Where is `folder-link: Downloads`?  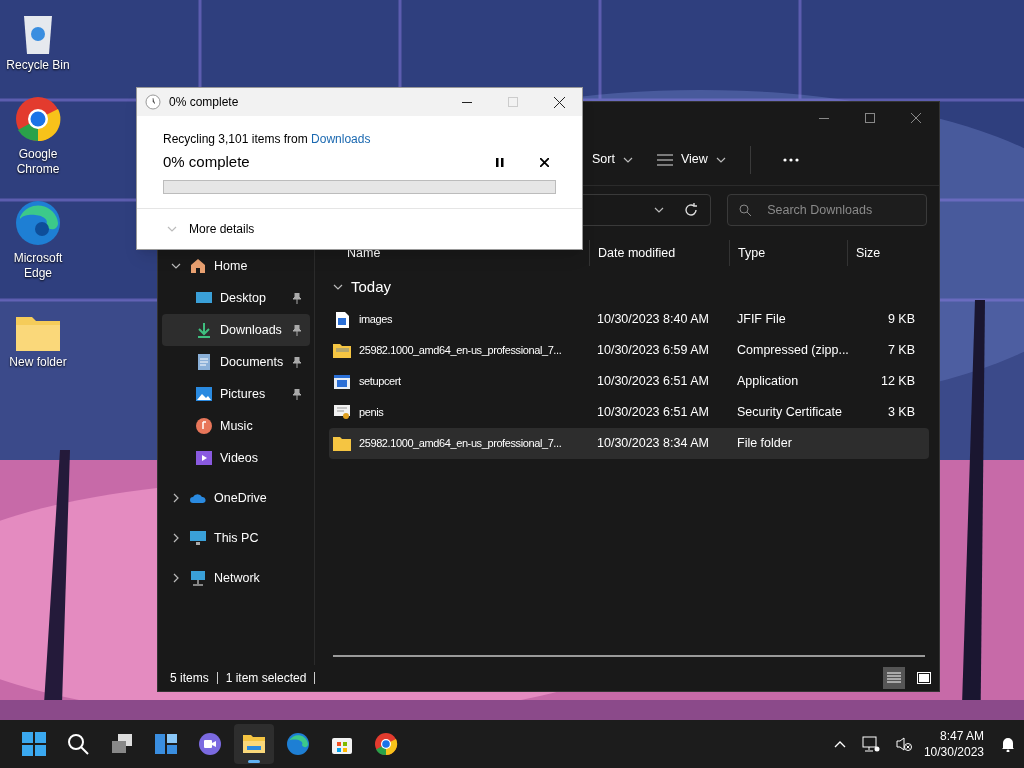 folder-link: Downloads is located at coordinates (341, 139).